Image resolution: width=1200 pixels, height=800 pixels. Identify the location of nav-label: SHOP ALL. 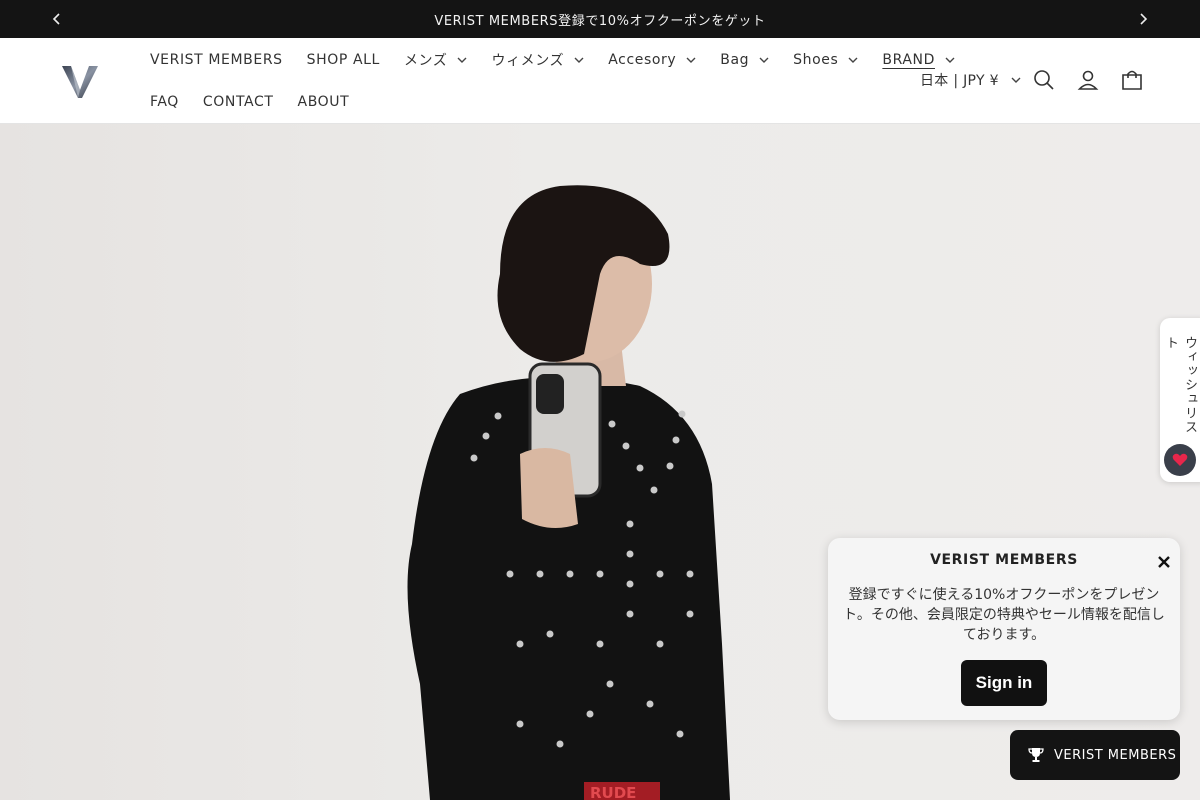
(343, 60).